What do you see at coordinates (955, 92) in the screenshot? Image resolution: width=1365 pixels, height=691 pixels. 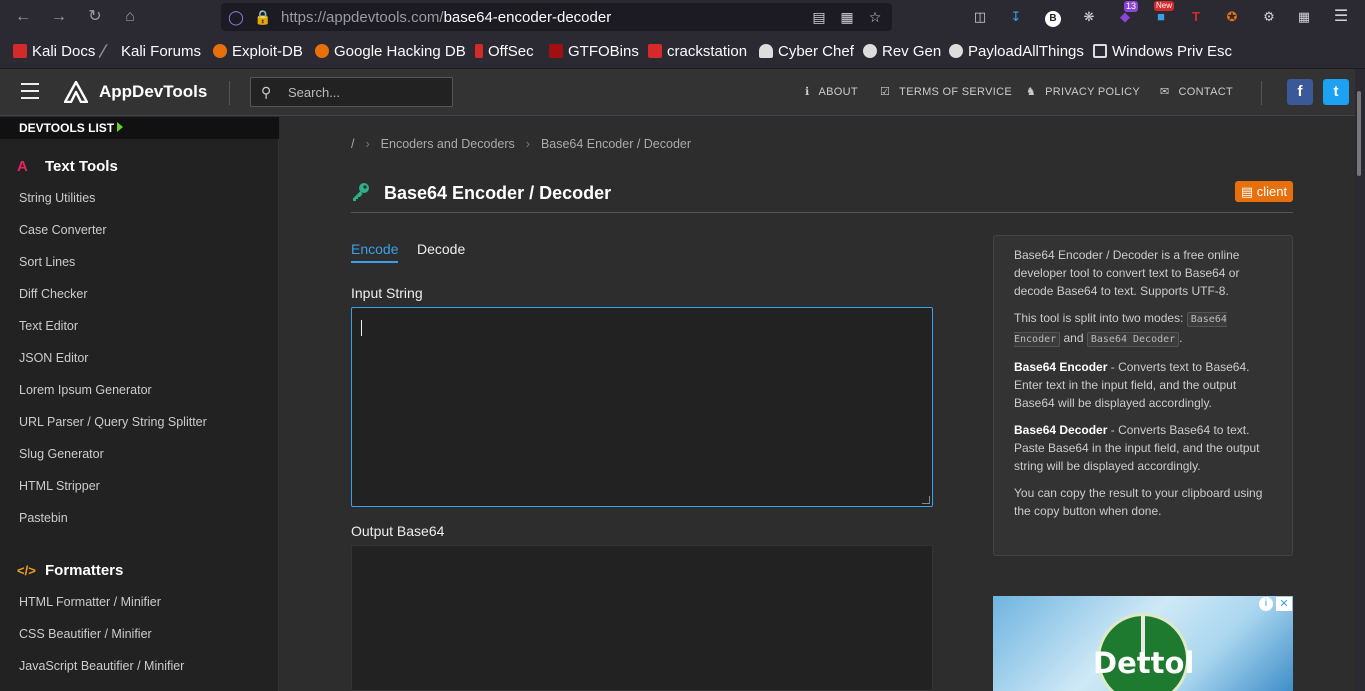 I see `nav-terms-label: TERMS OF SERVICE` at bounding box center [955, 92].